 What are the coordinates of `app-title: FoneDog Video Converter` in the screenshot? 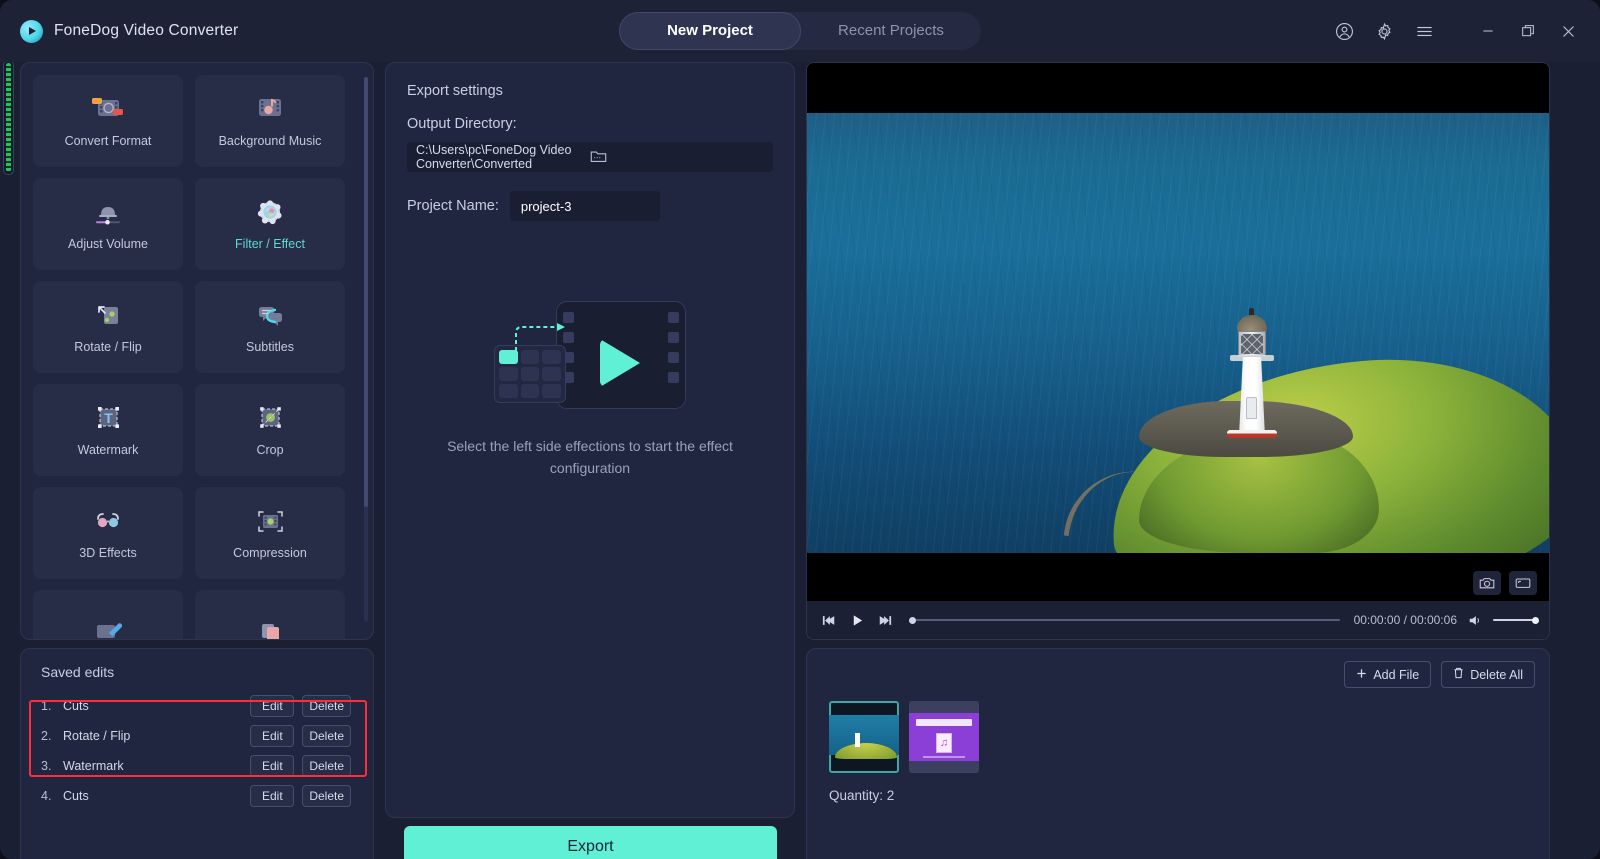 It's located at (146, 30).